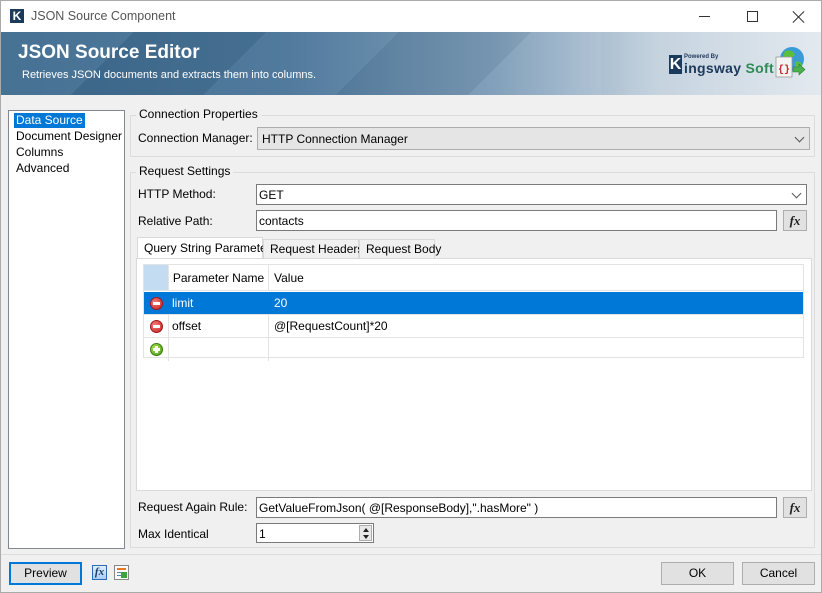 The image size is (822, 593). I want to click on footer-divider, so click(411, 554).